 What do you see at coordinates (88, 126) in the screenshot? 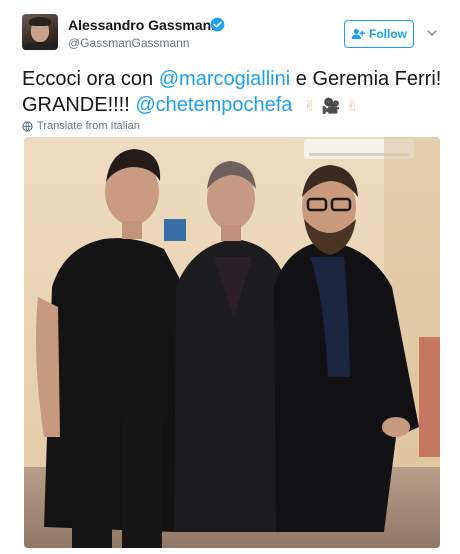
I see `translate-label: Translate from Italian` at bounding box center [88, 126].